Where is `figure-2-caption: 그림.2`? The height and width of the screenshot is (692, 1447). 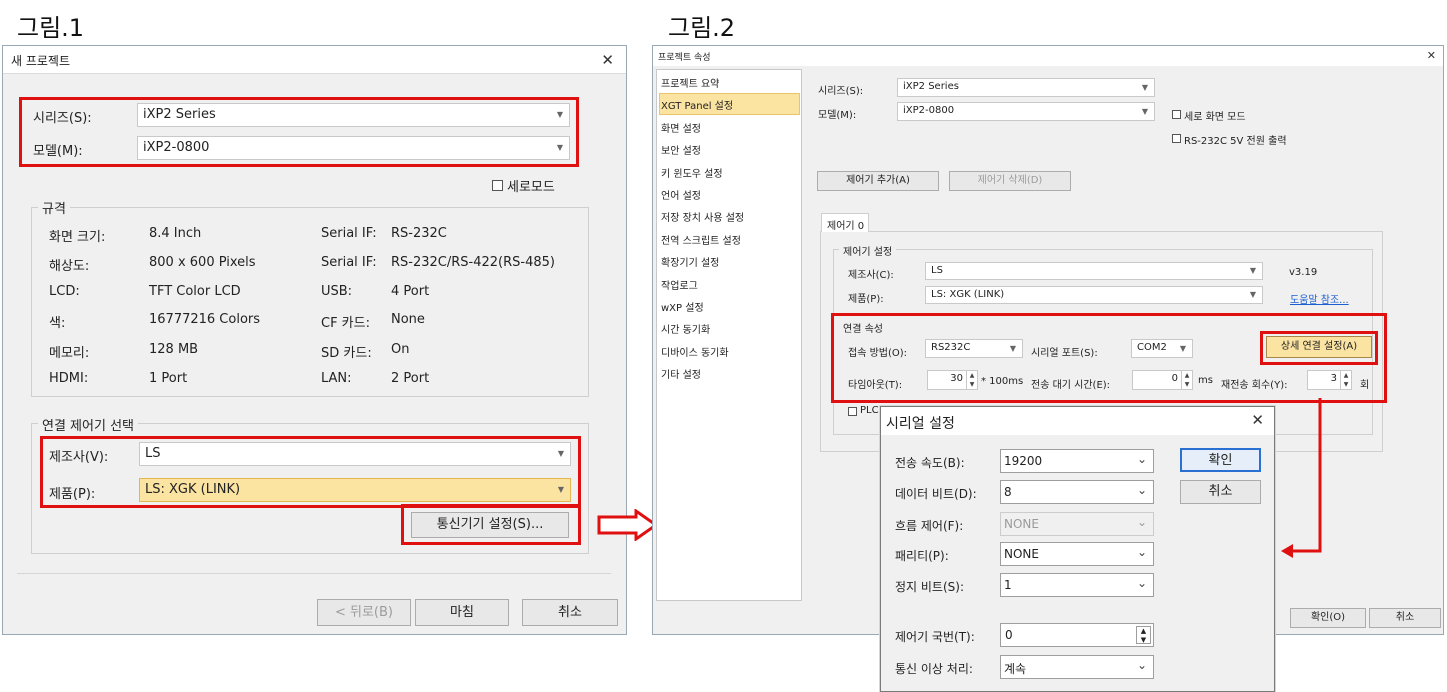
figure-2-caption: 그림.2 is located at coordinates (702, 28).